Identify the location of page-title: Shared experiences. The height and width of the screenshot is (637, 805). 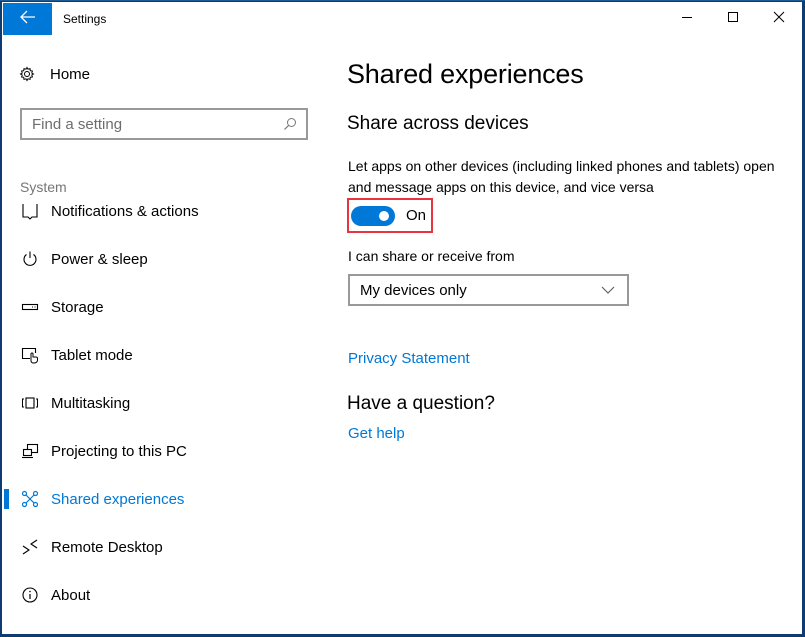
(465, 74).